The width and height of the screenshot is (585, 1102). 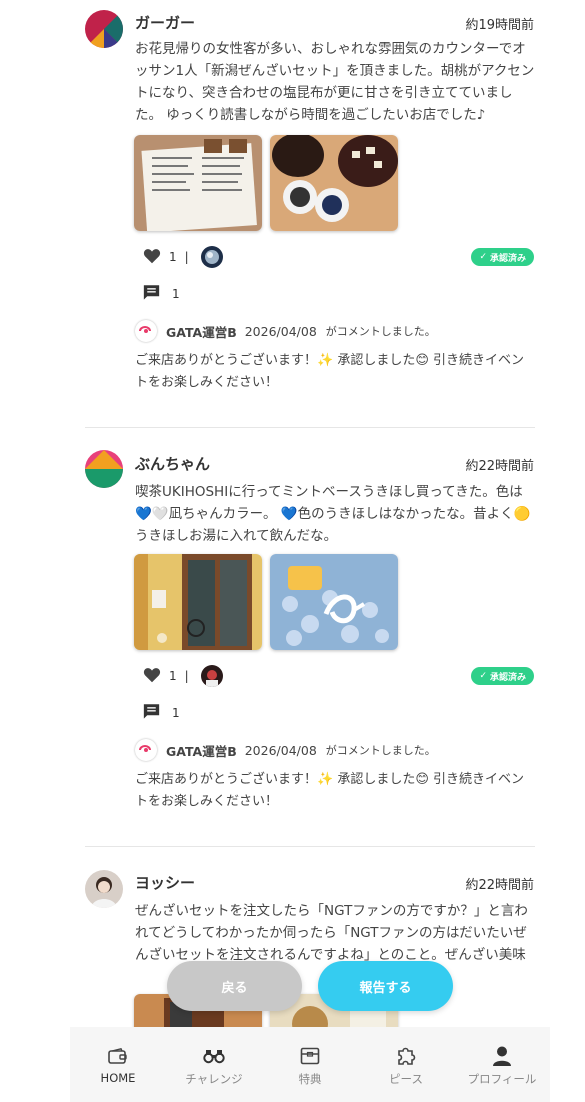 I want to click on bottom-tab-bar: HOME チャレンジ 特典 ピース プロフィール, so click(x=310, y=1064).